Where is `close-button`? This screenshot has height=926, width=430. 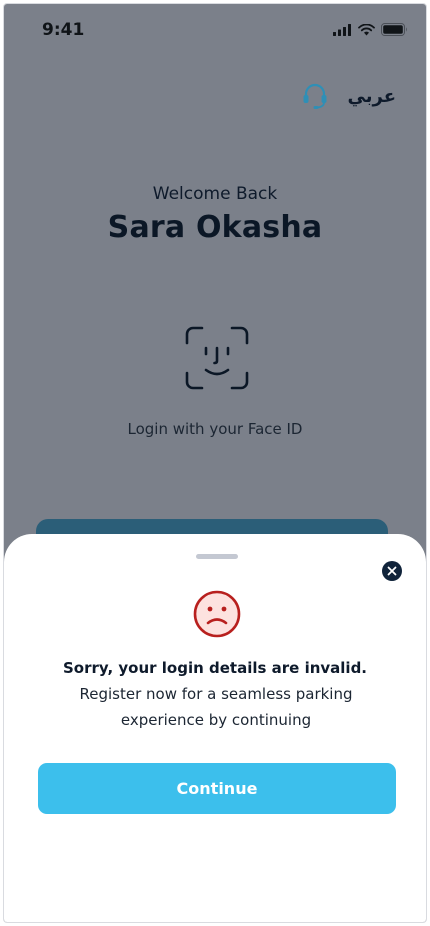
close-button is located at coordinates (392, 571).